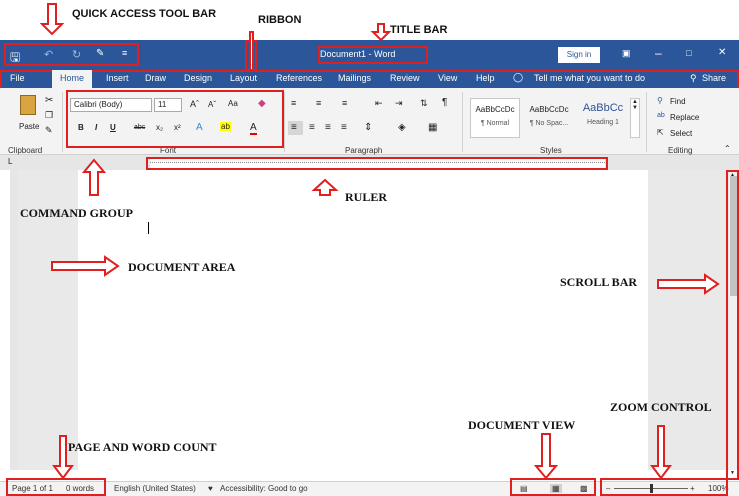 This screenshot has height=496, width=739. I want to click on highlight-zoom-control, so click(664, 487).